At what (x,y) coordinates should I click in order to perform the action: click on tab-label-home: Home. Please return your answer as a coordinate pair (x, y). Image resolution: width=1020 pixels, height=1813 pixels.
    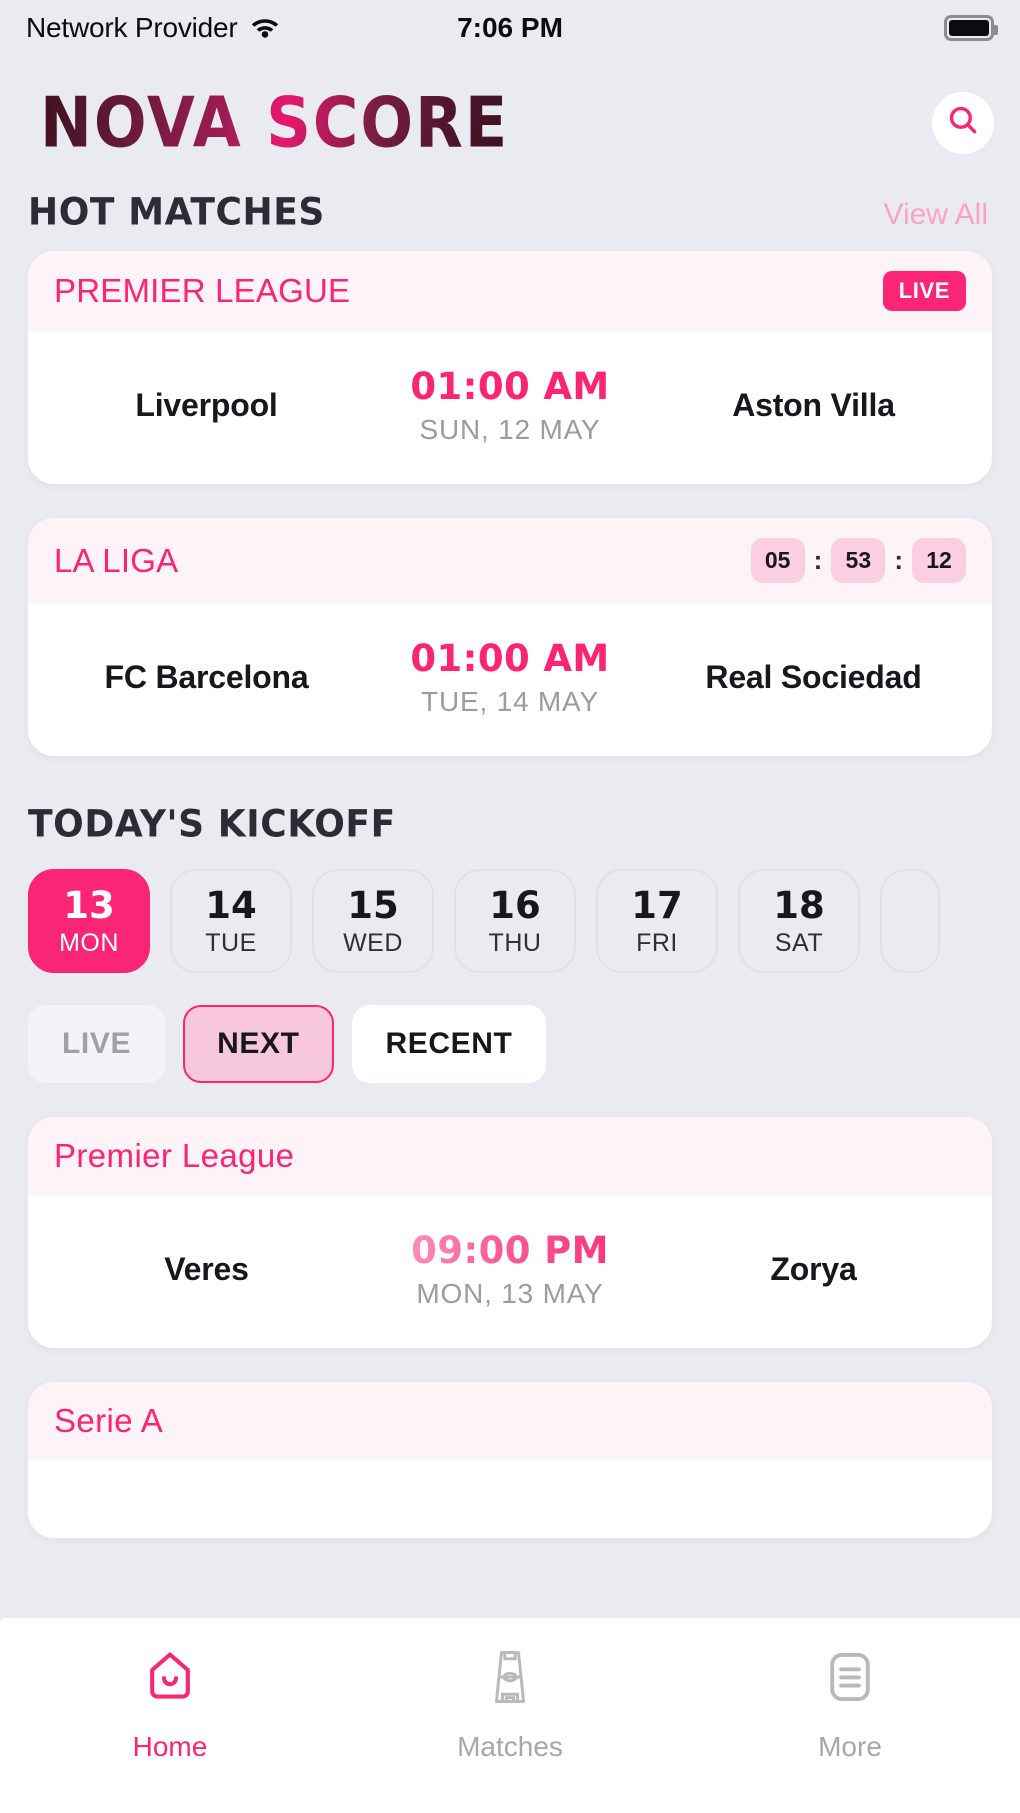
    Looking at the image, I should click on (170, 1746).